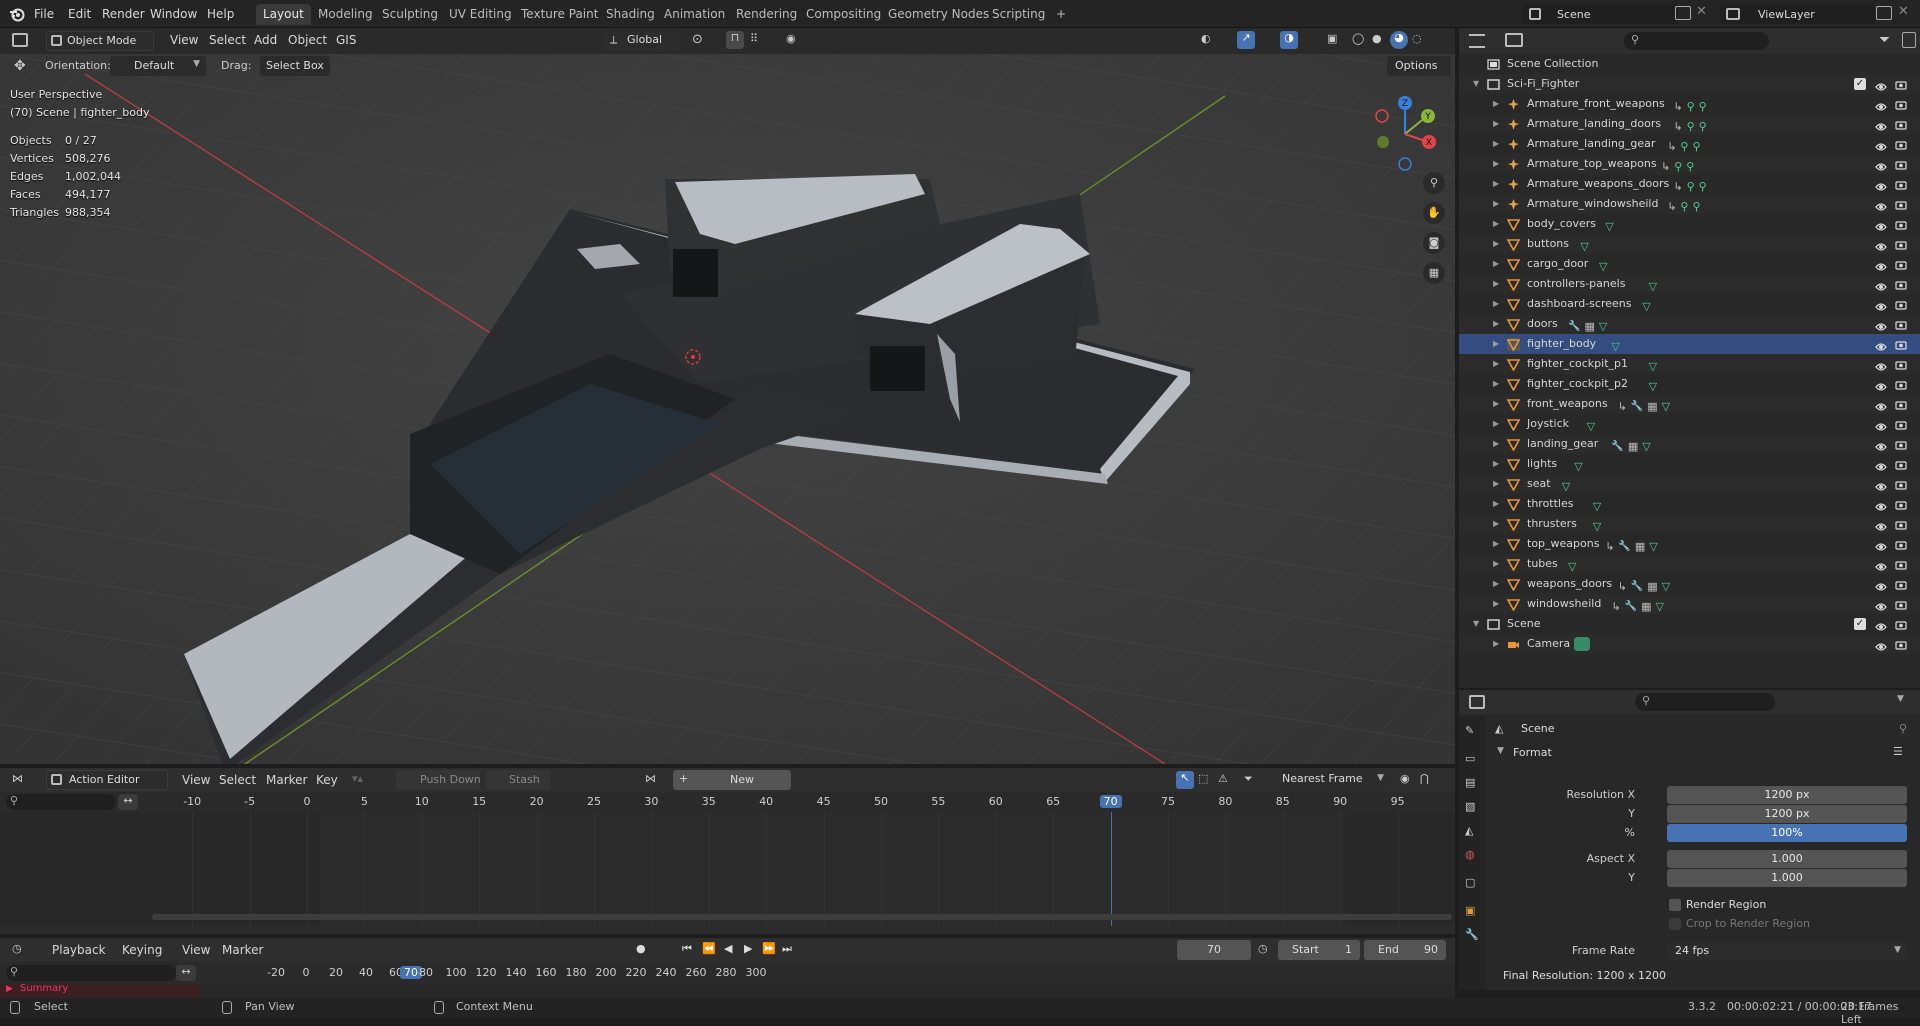 The width and height of the screenshot is (1920, 1026). Describe the element at coordinates (709, 948) in the screenshot. I see `prev-keyframe-icon: ⏪` at that location.